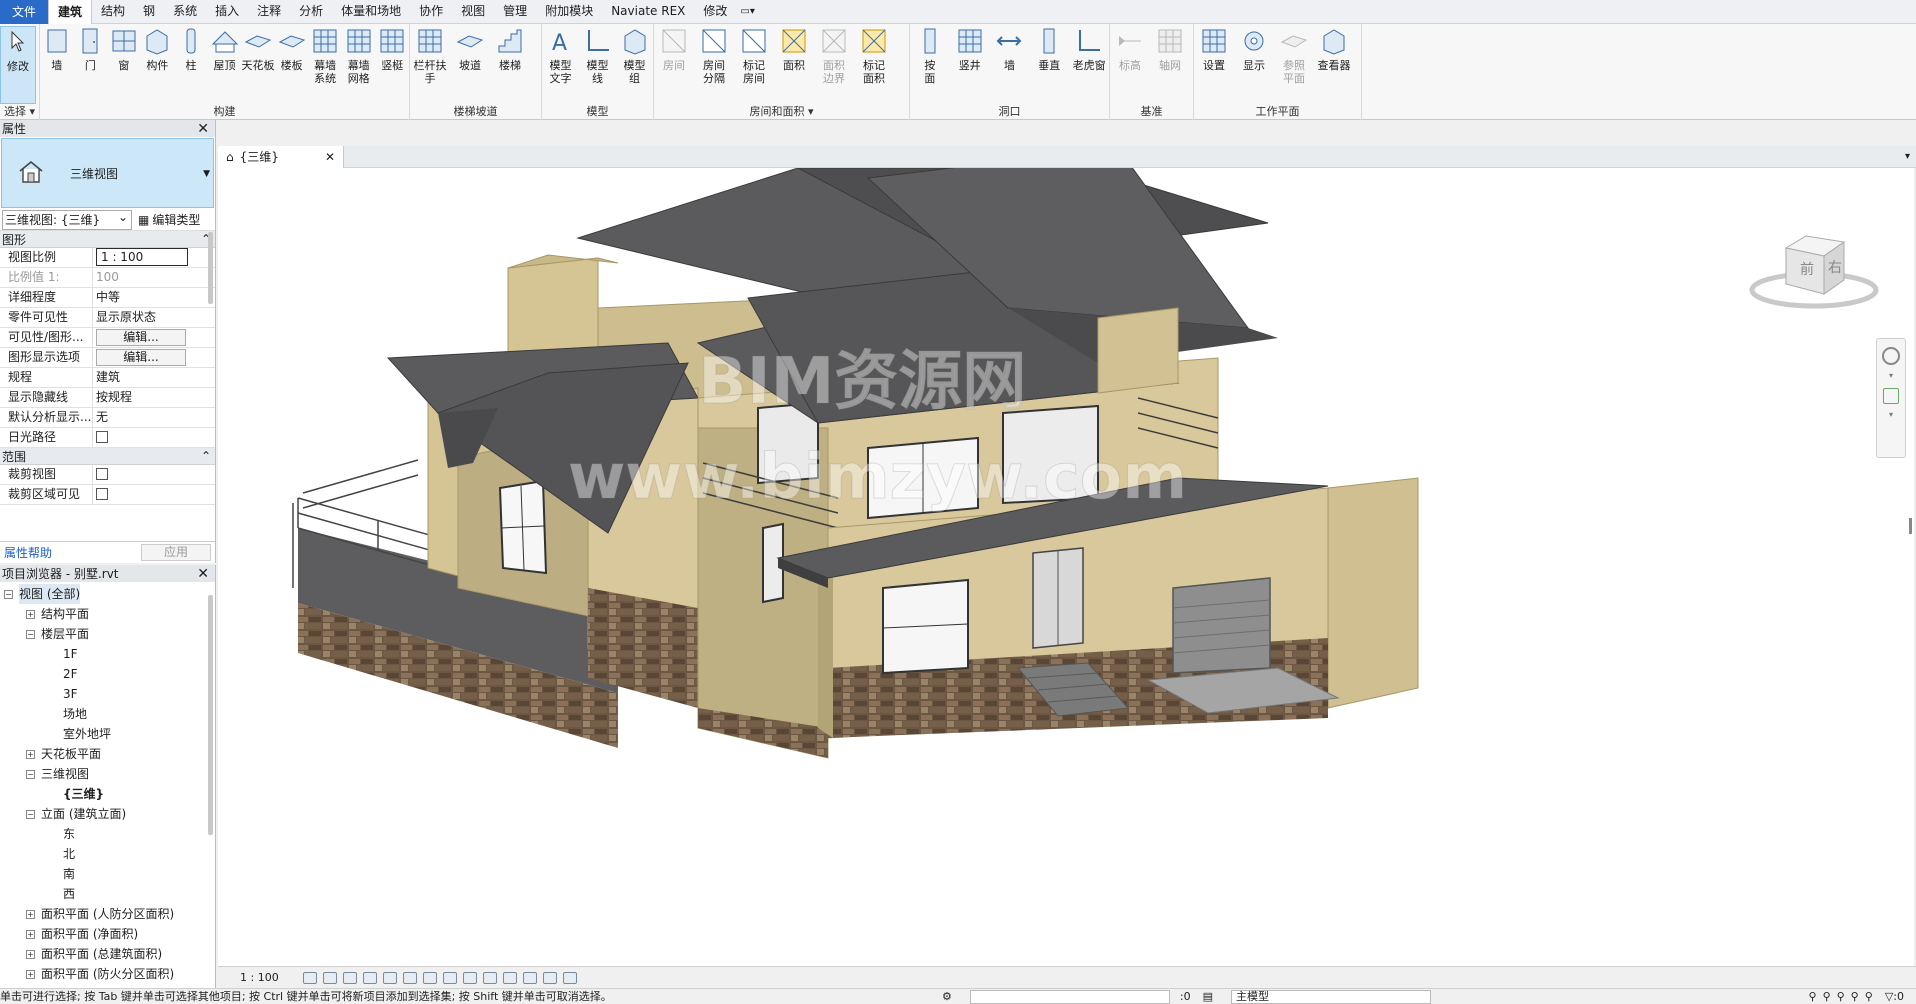  I want to click on tree-item: 南, so click(107, 874).